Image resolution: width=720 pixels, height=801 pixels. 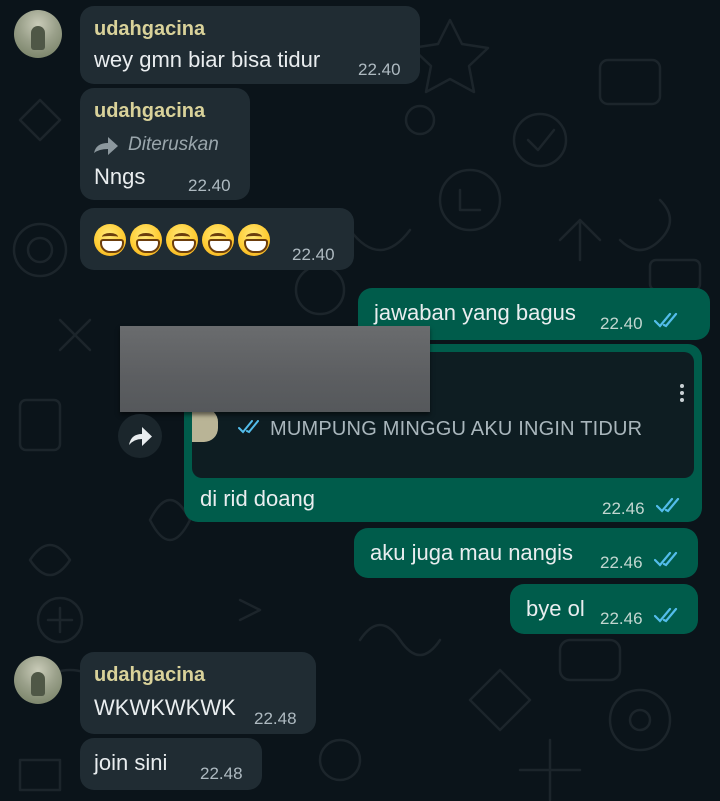 I want to click on share-button, so click(x=140, y=436).